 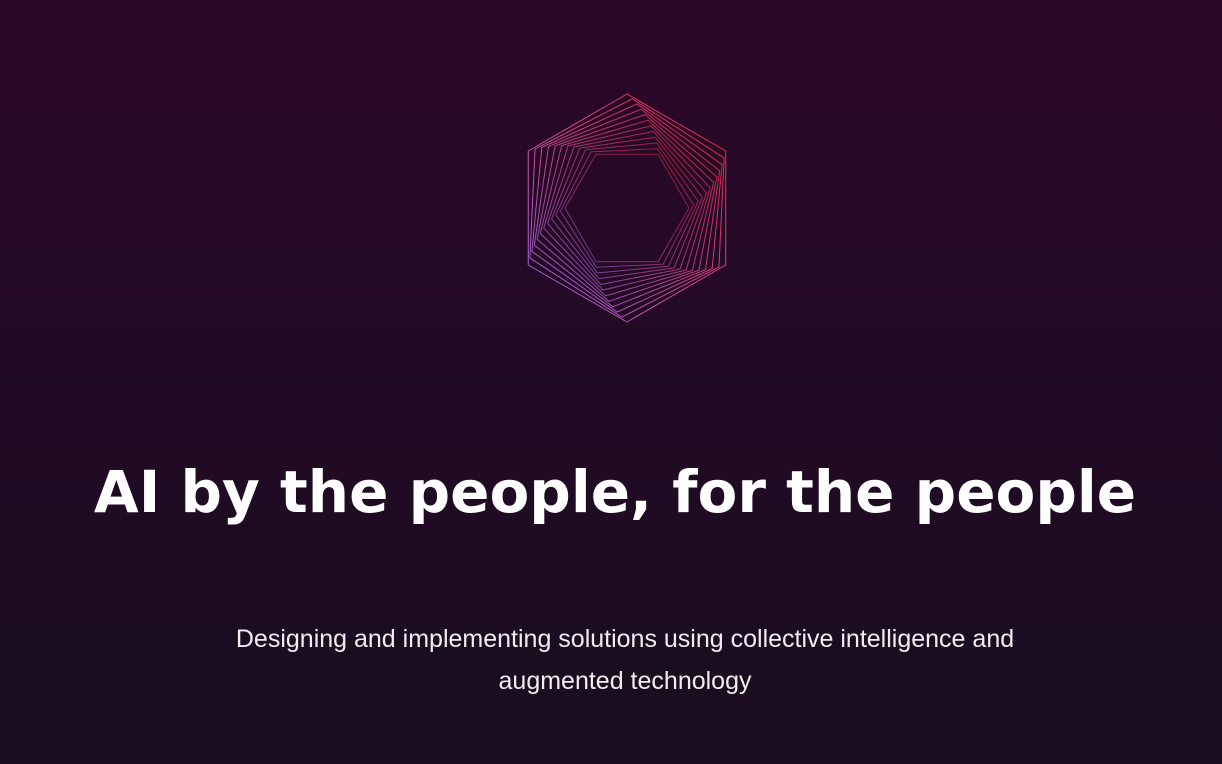 I want to click on page-title: AI by the people, for the people, so click(x=615, y=492).